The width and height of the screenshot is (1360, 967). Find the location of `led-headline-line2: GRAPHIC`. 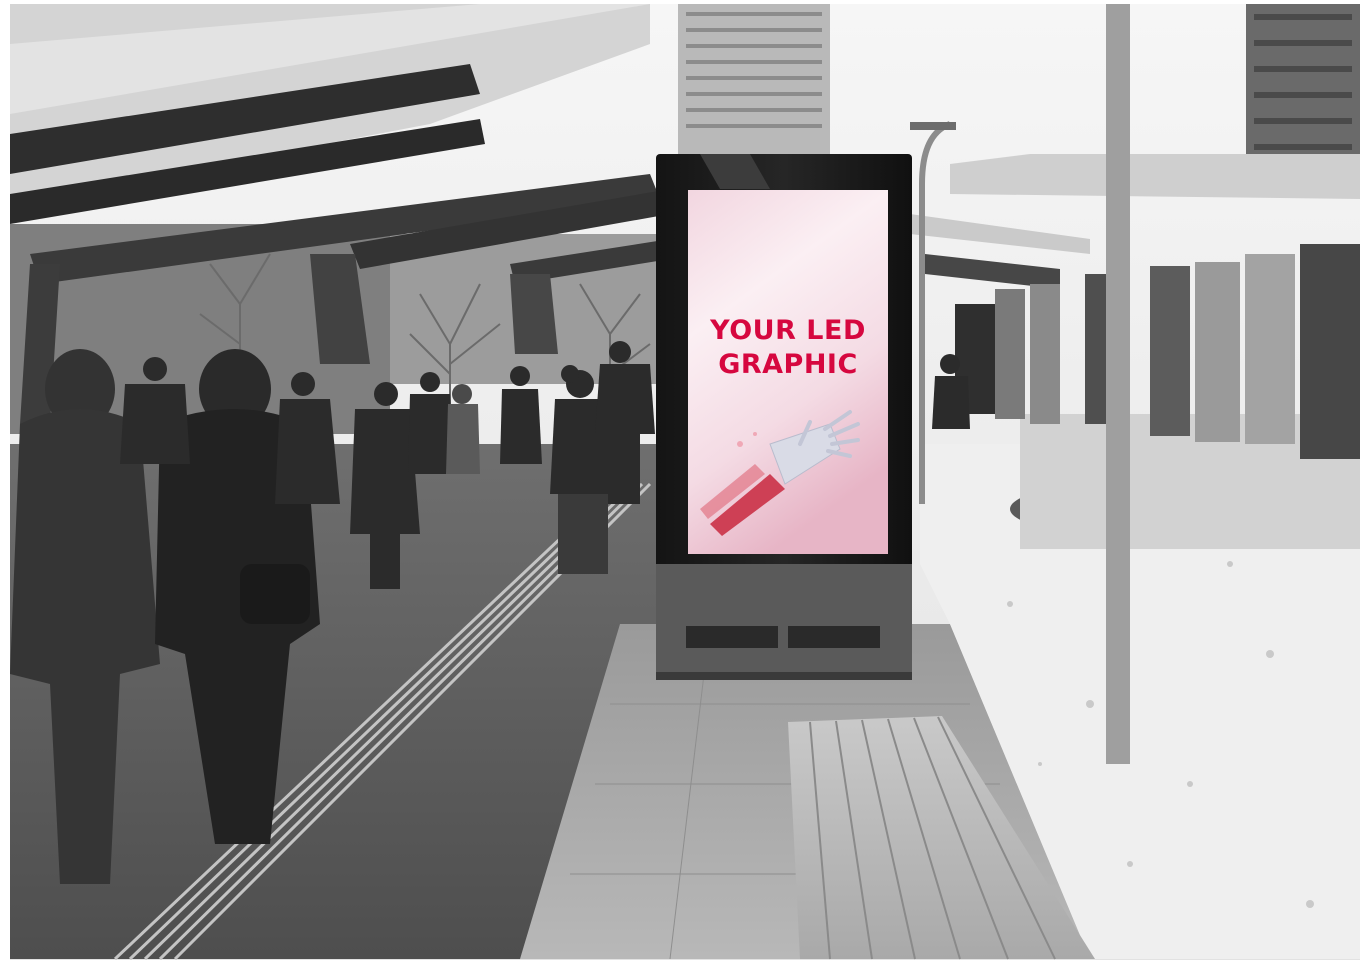

led-headline-line2: GRAPHIC is located at coordinates (788, 364).